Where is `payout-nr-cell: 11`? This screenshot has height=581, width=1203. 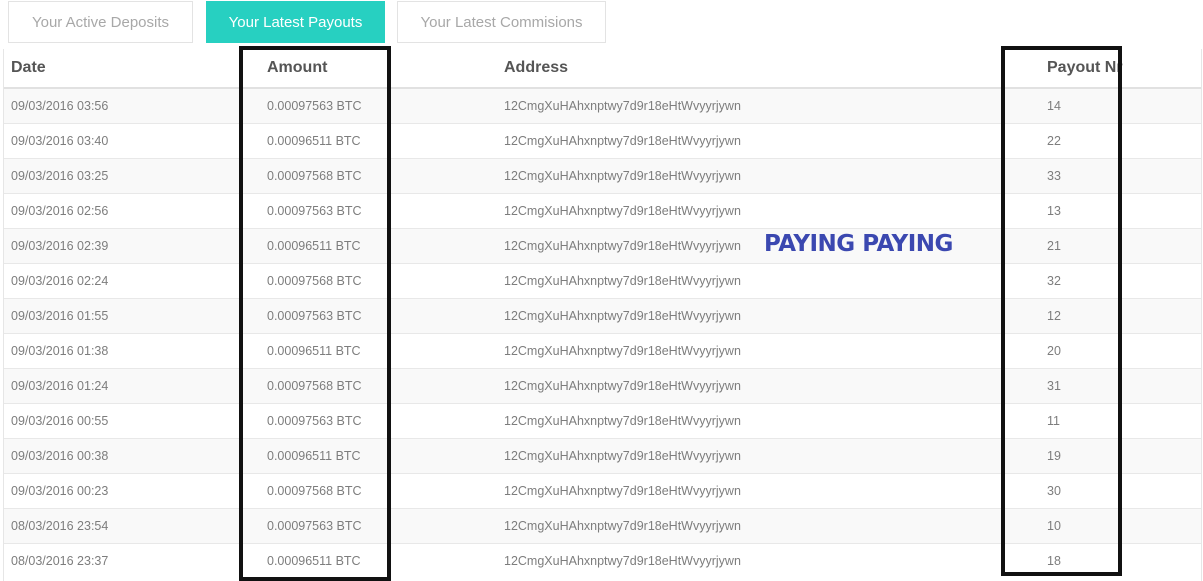 payout-nr-cell: 11 is located at coordinates (1120, 421).